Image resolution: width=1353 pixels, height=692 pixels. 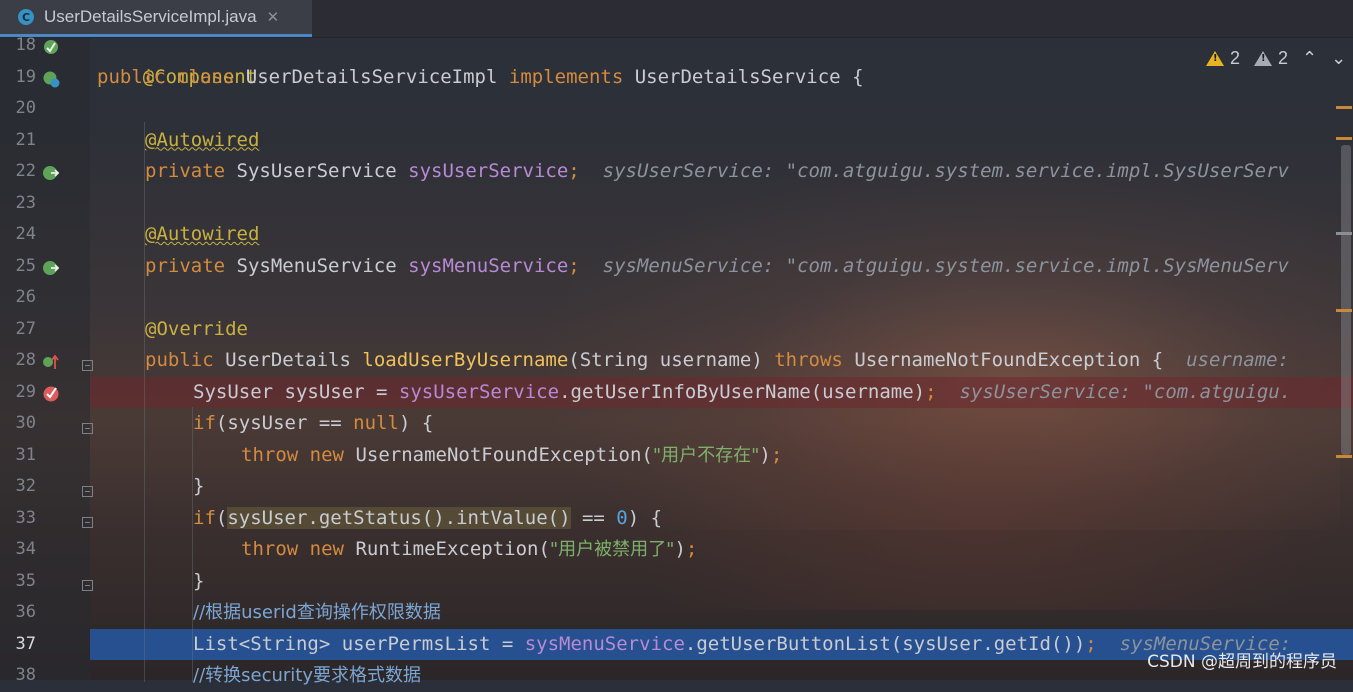 What do you see at coordinates (144, 402) in the screenshot?
I see `indent-guide` at bounding box center [144, 402].